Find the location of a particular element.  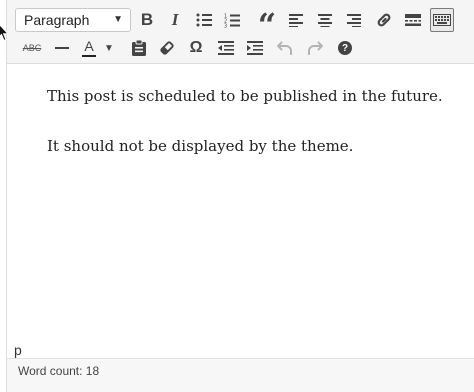

text-color-letter: A is located at coordinates (89, 46).